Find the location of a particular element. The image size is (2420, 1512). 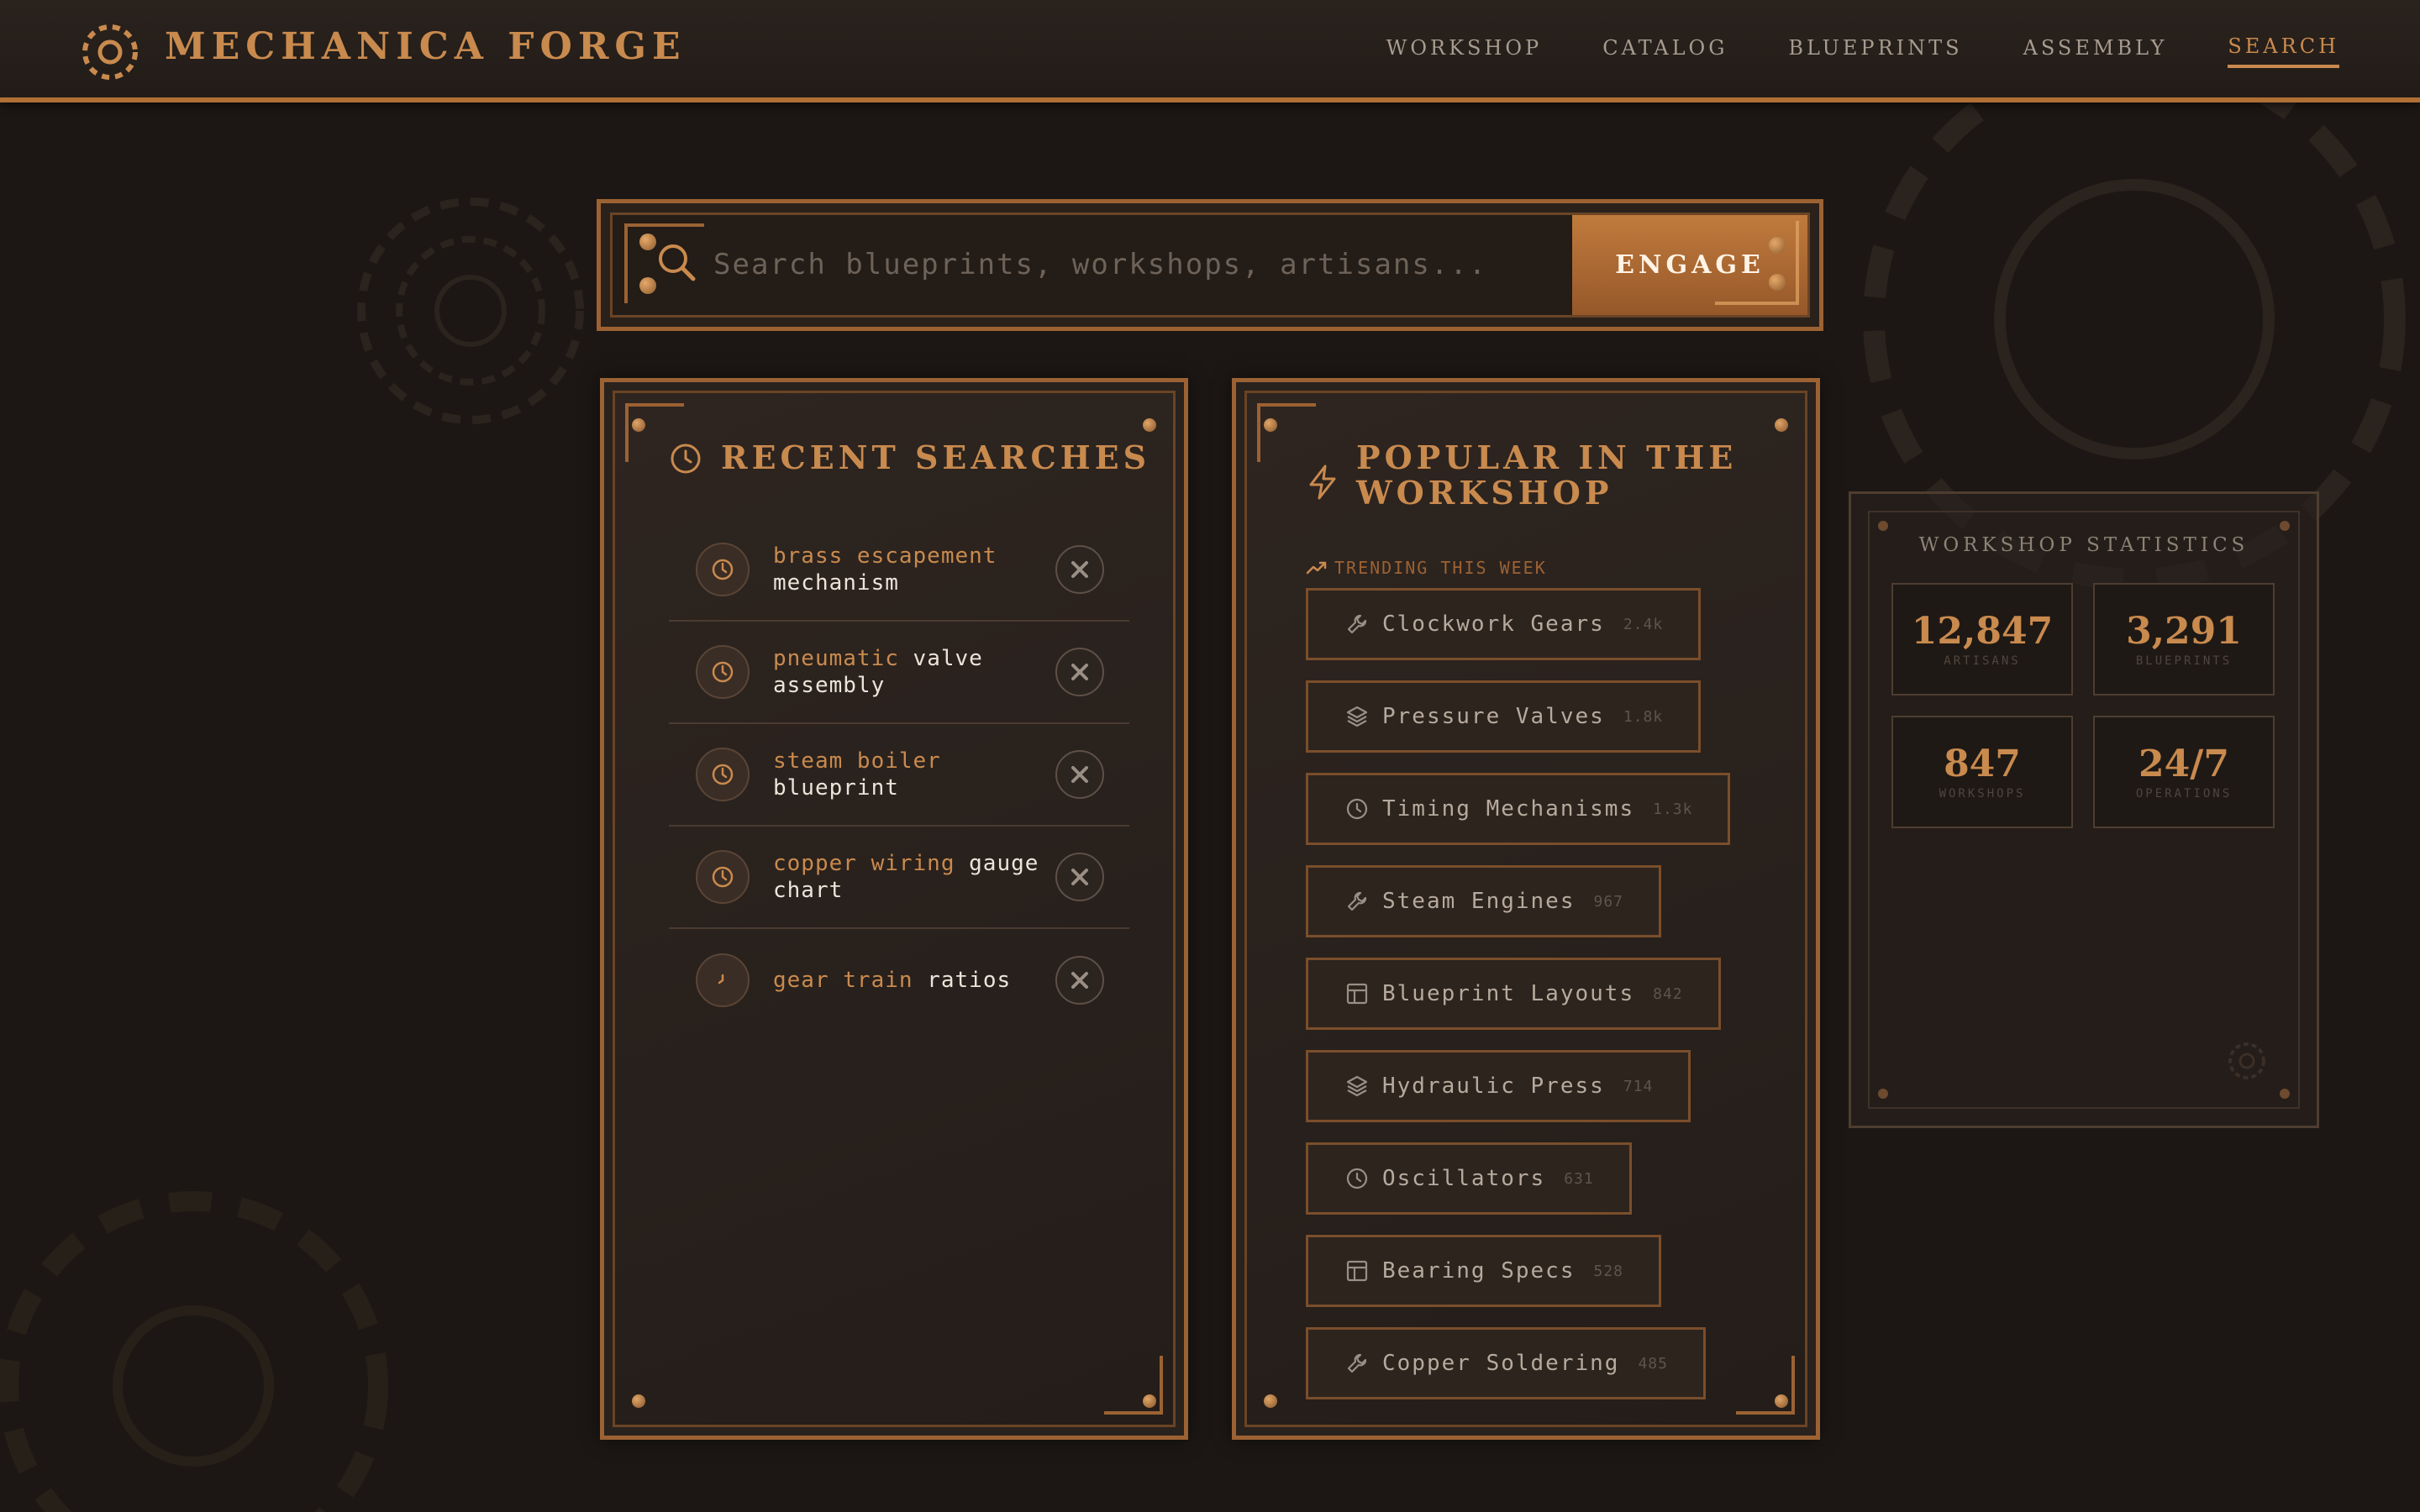

popular-chip-label: Hydraulic Press is located at coordinates (1494, 1086).